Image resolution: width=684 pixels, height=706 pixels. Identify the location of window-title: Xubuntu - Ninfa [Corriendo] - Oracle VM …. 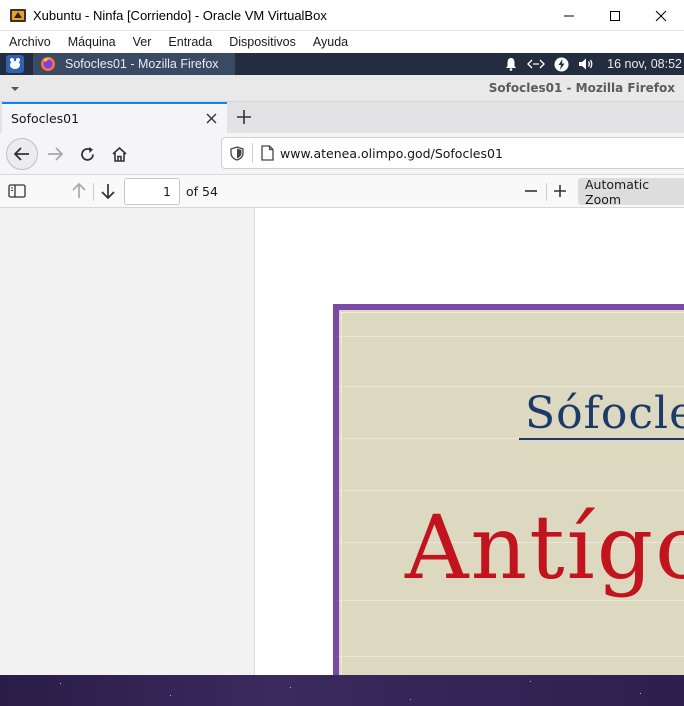
(180, 15).